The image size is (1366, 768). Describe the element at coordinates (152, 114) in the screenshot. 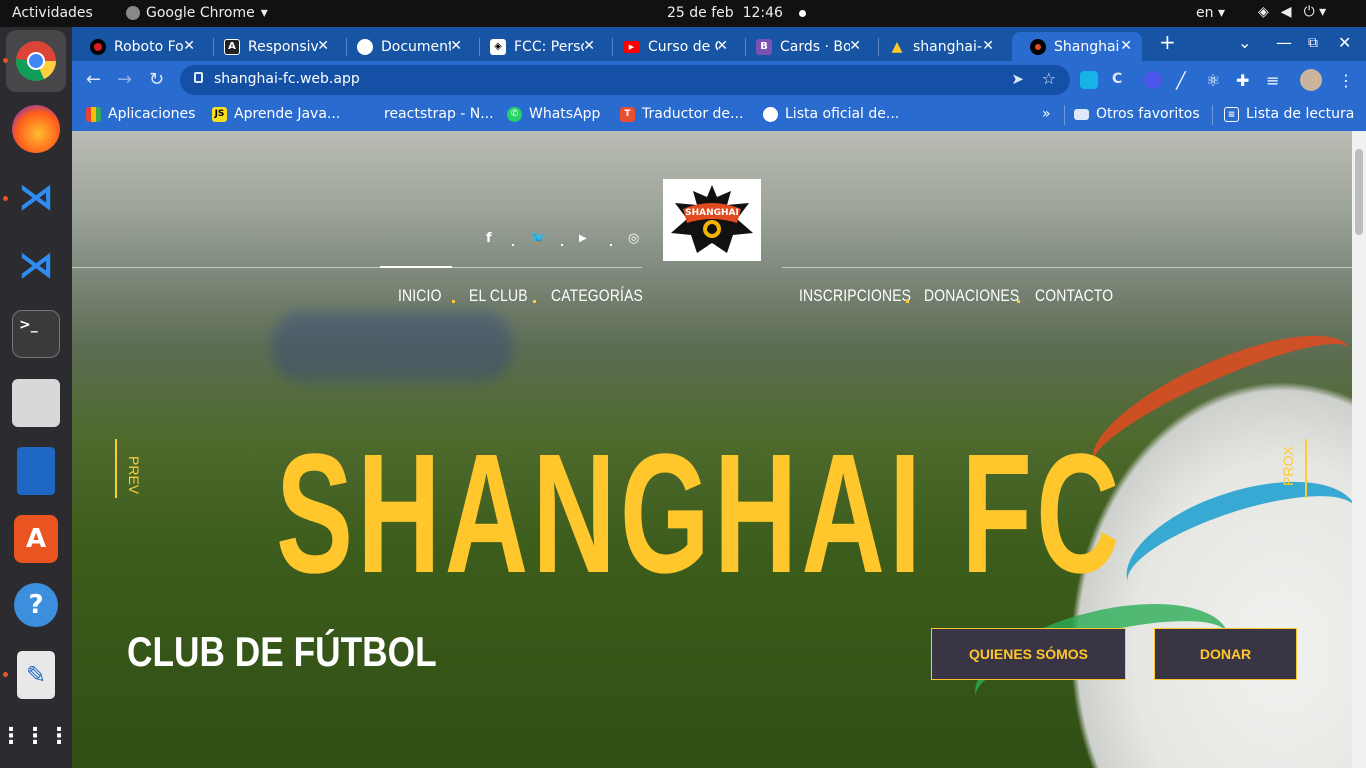

I see `bookmark-label: Aplicaciones` at that location.